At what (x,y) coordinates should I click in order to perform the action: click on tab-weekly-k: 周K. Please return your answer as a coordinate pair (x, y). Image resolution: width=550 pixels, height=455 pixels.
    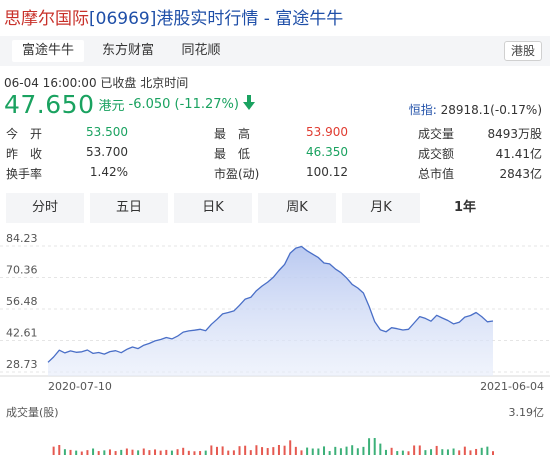
    Looking at the image, I should click on (297, 208).